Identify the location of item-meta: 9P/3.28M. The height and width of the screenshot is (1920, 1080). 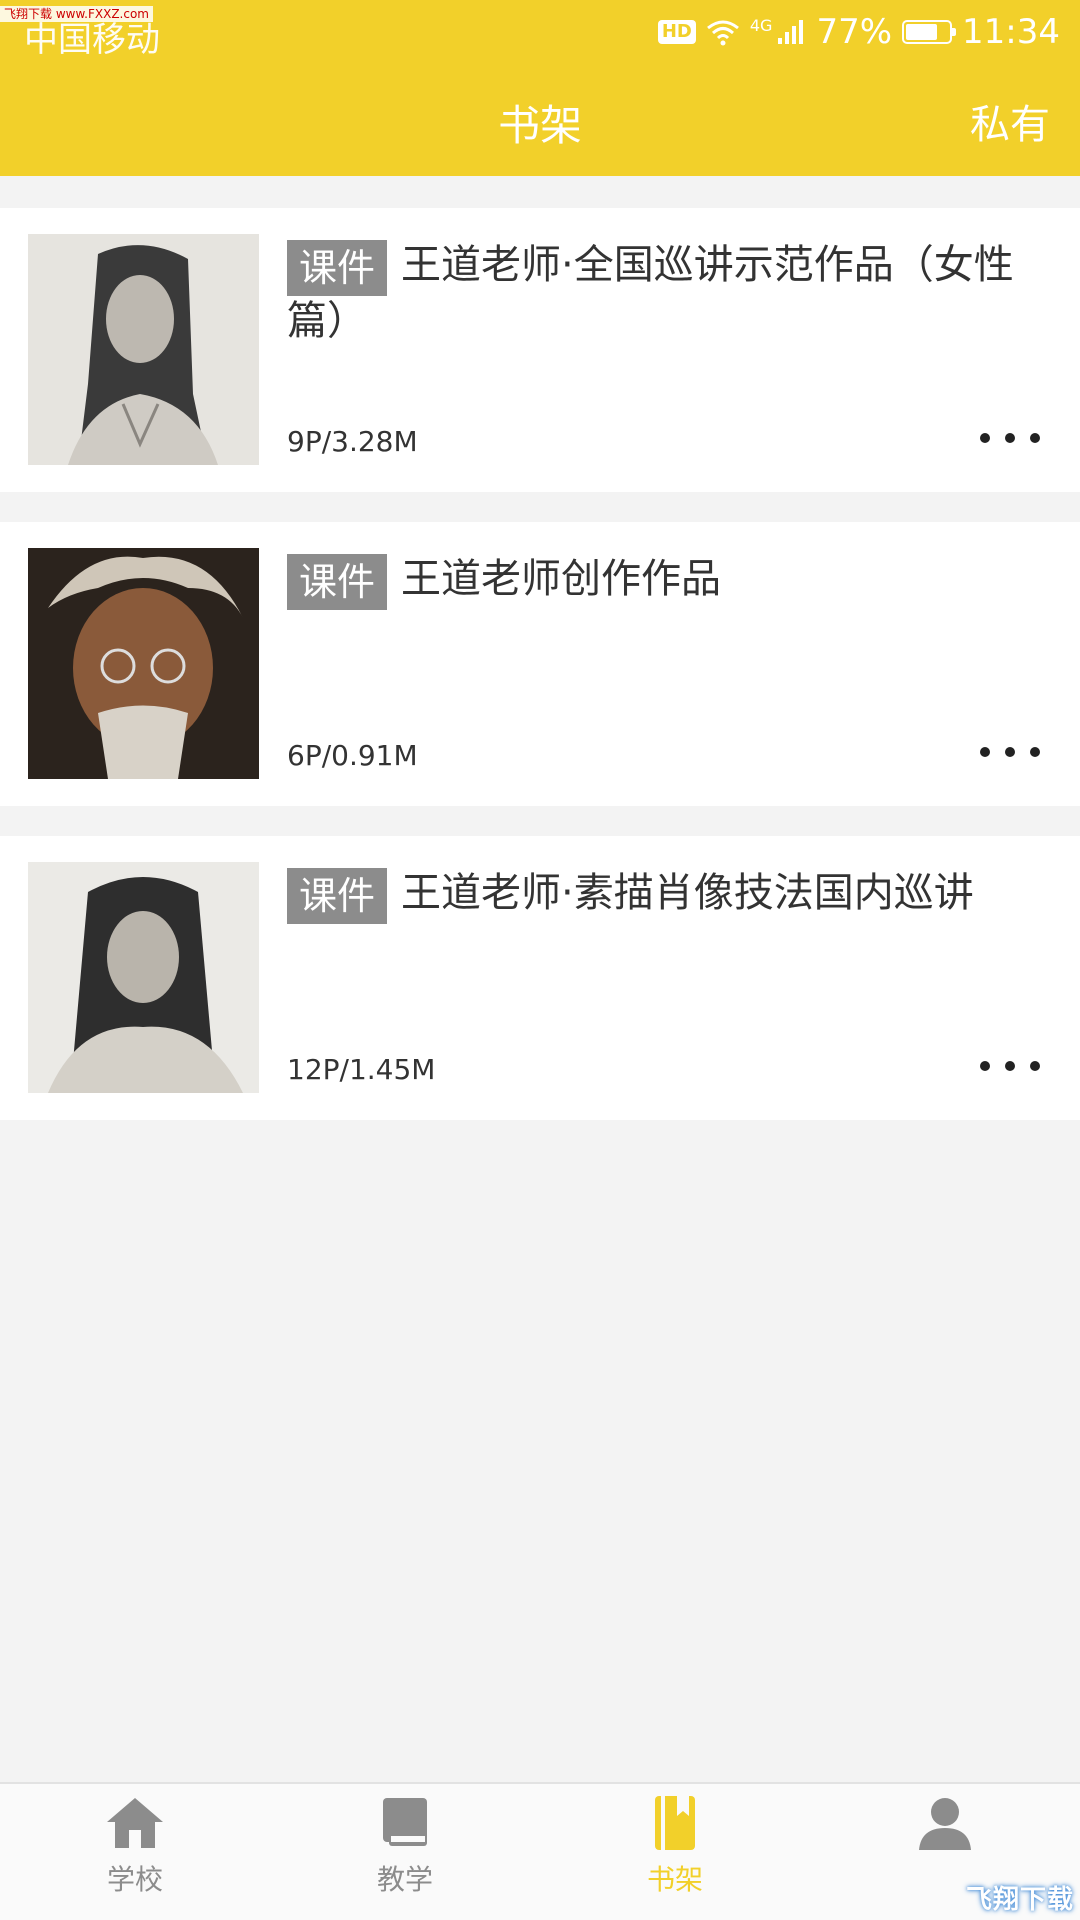
(352, 441).